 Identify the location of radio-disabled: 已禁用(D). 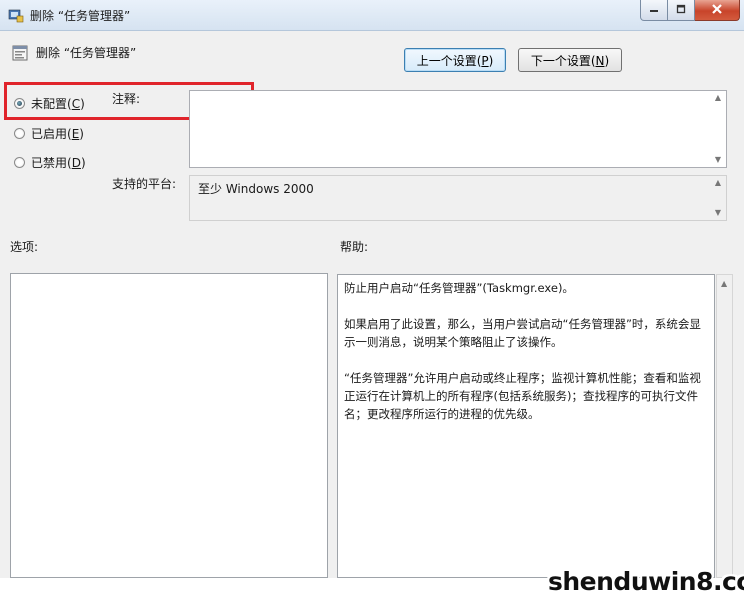
(50, 162).